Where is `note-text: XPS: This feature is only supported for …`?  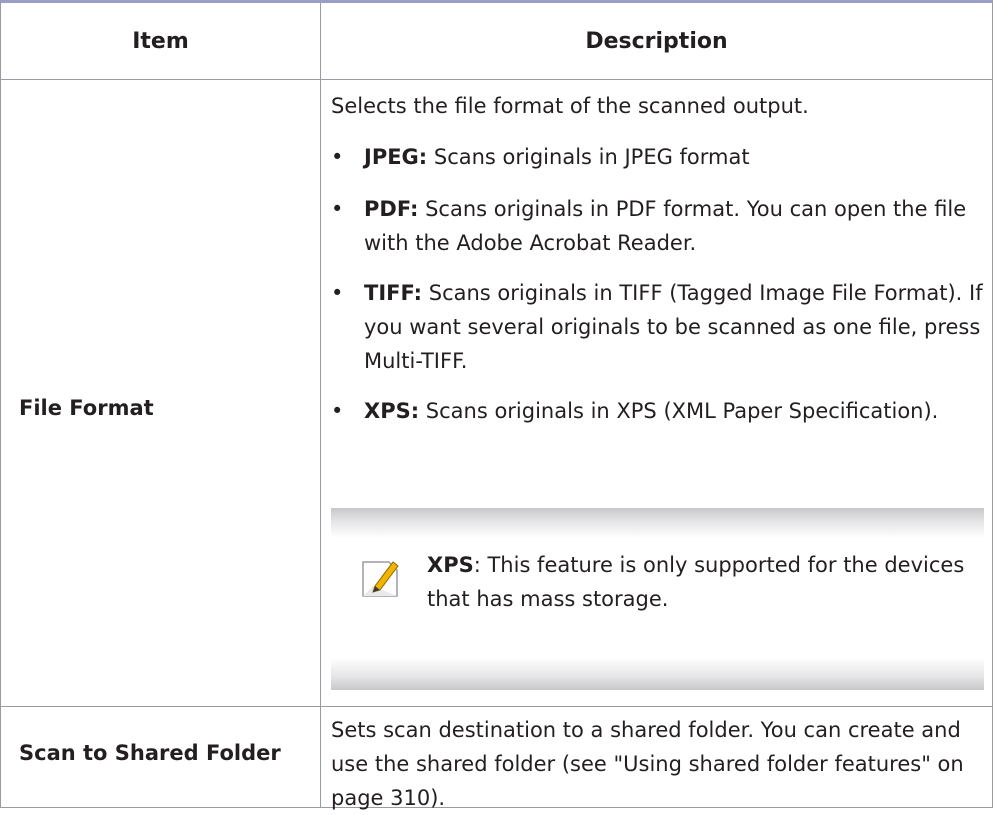 note-text: XPS: This feature is only supported for … is located at coordinates (697, 582).